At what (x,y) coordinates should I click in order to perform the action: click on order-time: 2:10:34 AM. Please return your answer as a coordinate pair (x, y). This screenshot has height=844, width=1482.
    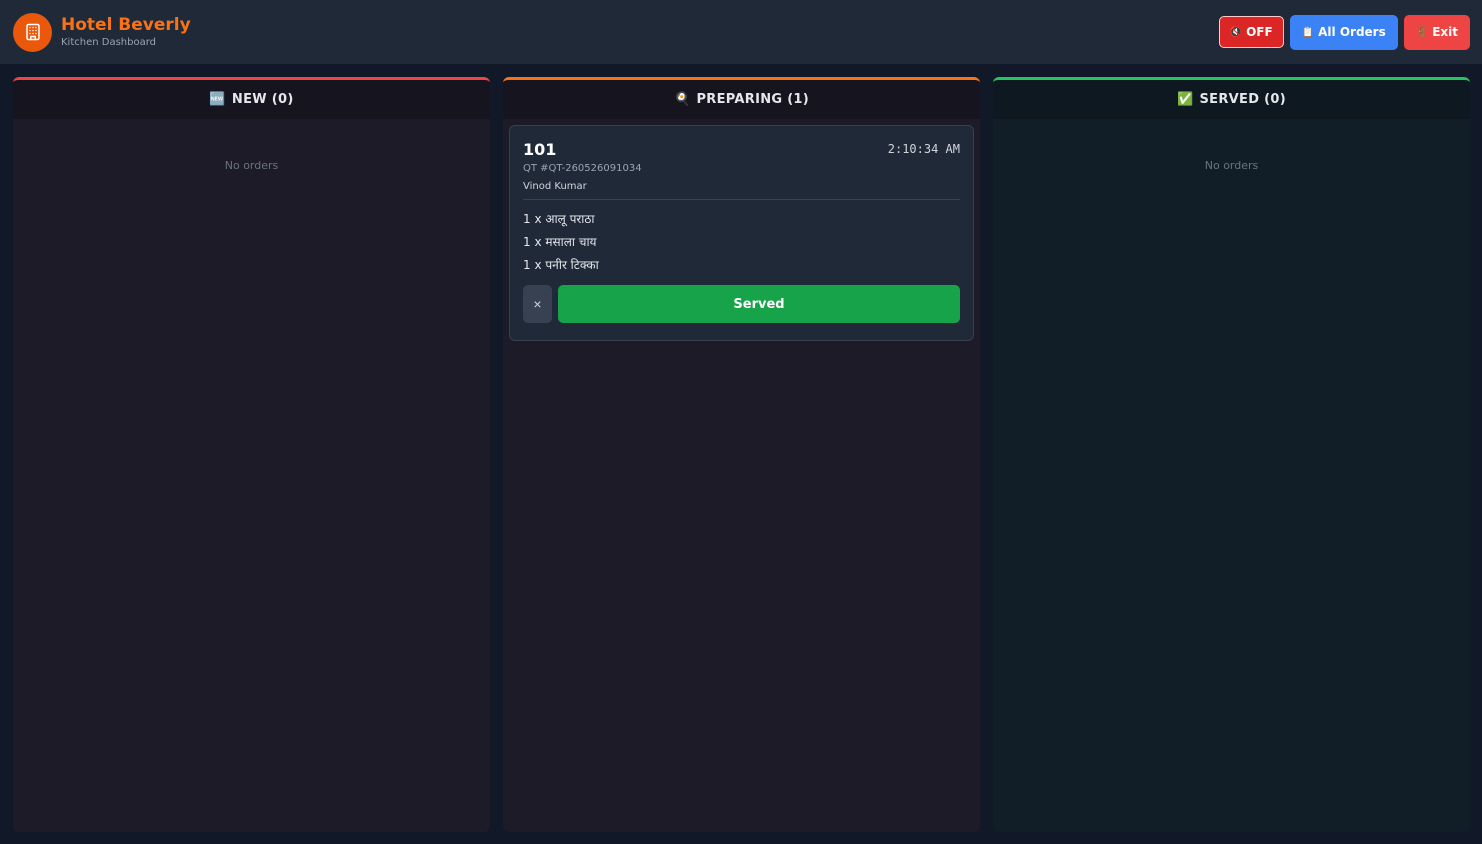
    Looking at the image, I should click on (923, 149).